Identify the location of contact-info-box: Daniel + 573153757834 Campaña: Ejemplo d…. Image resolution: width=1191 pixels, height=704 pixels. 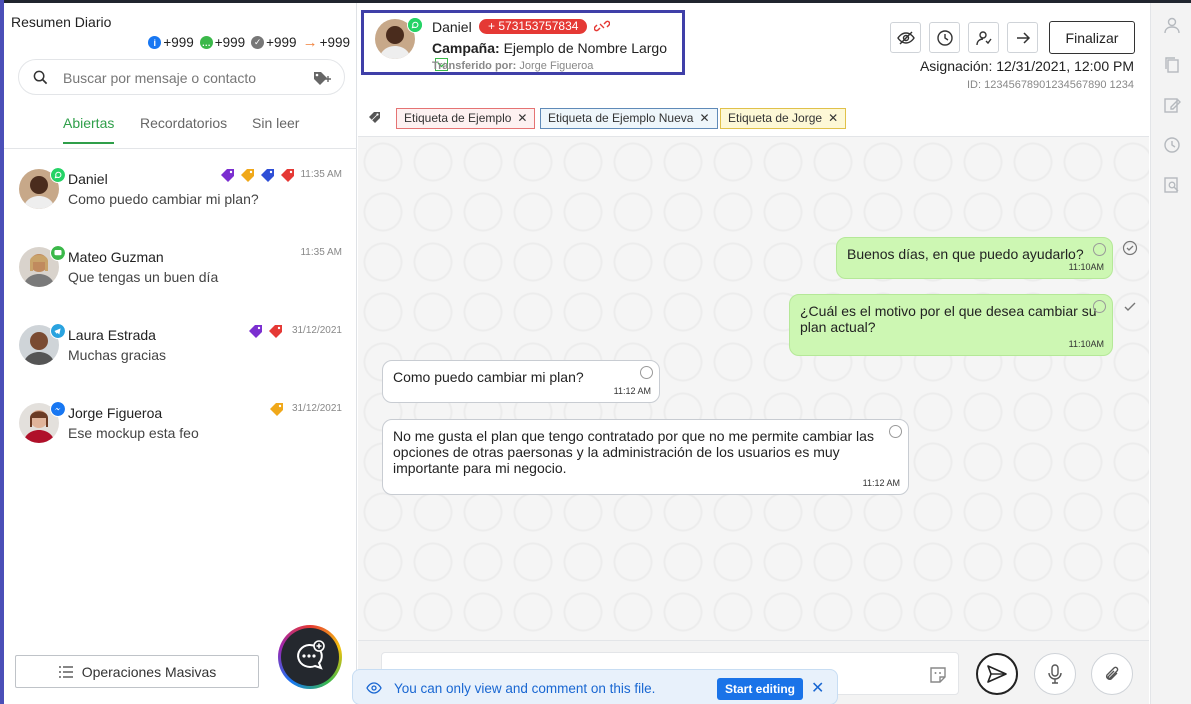
(523, 42).